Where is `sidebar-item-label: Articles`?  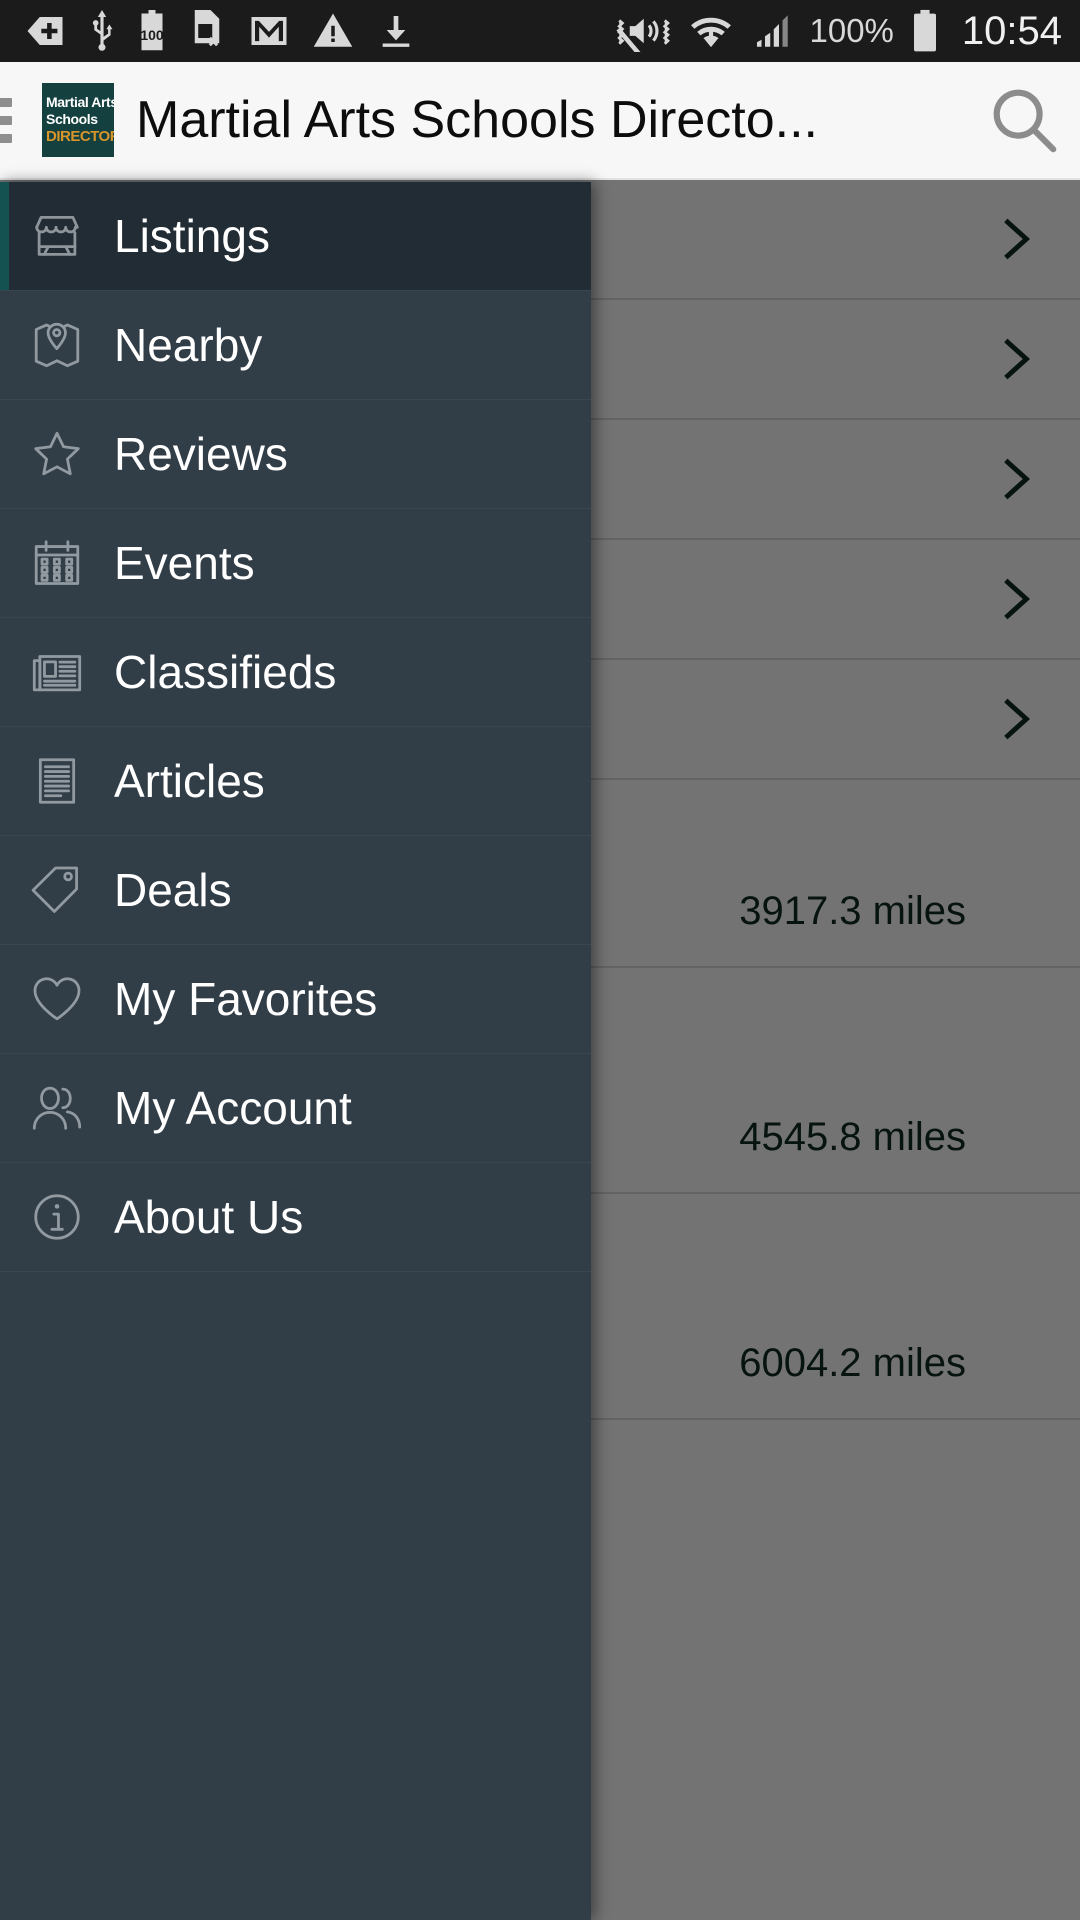 sidebar-item-label: Articles is located at coordinates (189, 781).